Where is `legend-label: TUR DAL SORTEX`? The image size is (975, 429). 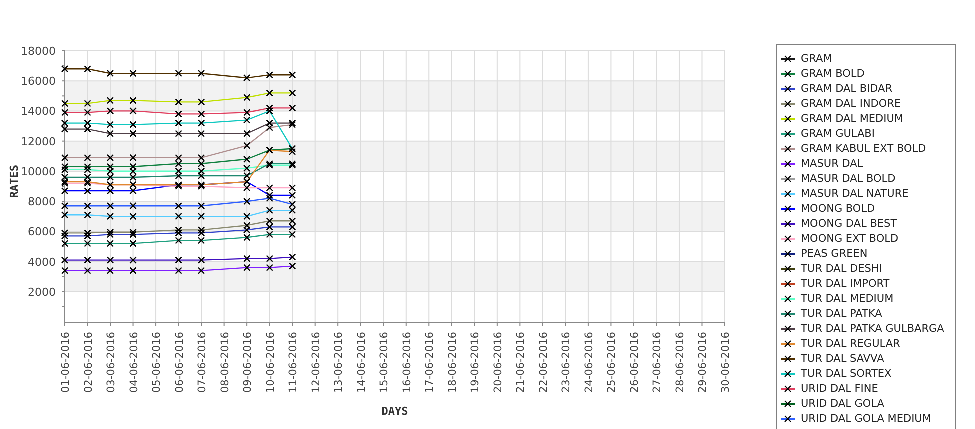
legend-label: TUR DAL SORTEX is located at coordinates (846, 374).